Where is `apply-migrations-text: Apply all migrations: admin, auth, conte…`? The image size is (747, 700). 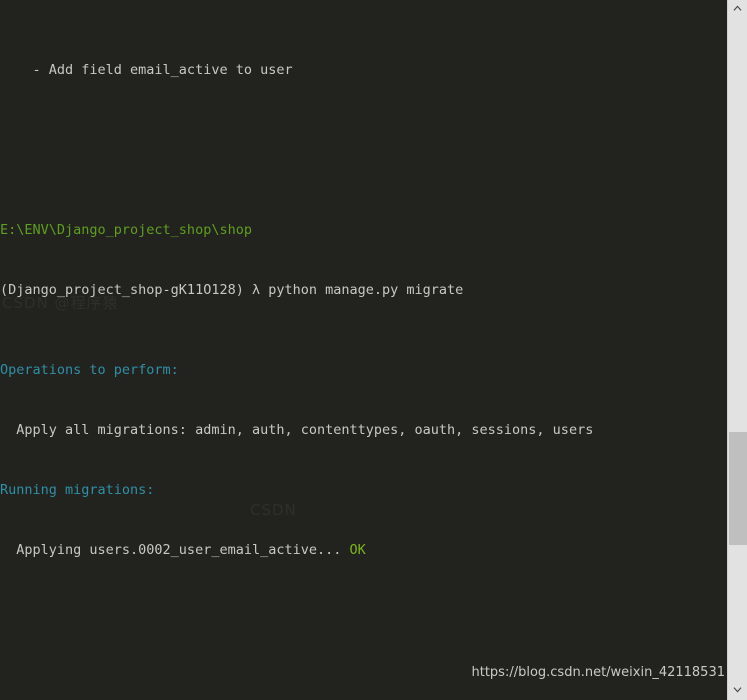
apply-migrations-text: Apply all migrations: admin, auth, conte… is located at coordinates (297, 430).